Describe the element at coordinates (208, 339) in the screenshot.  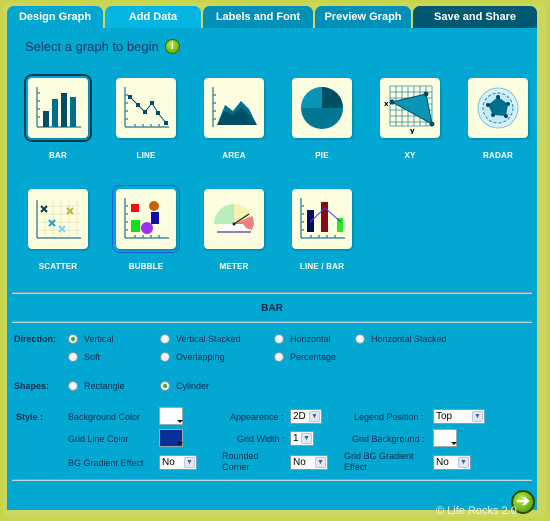
I see `option-label: Vertical Stacked` at that location.